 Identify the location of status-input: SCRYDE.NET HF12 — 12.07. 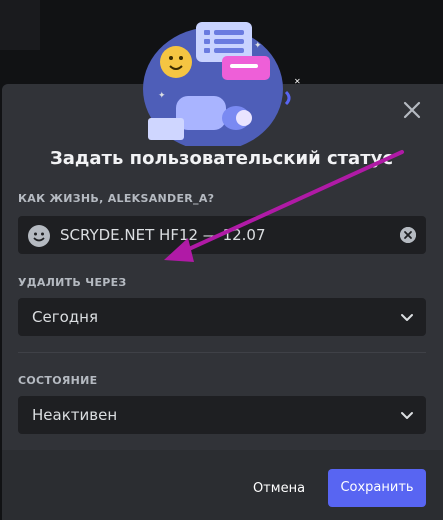
(222, 235).